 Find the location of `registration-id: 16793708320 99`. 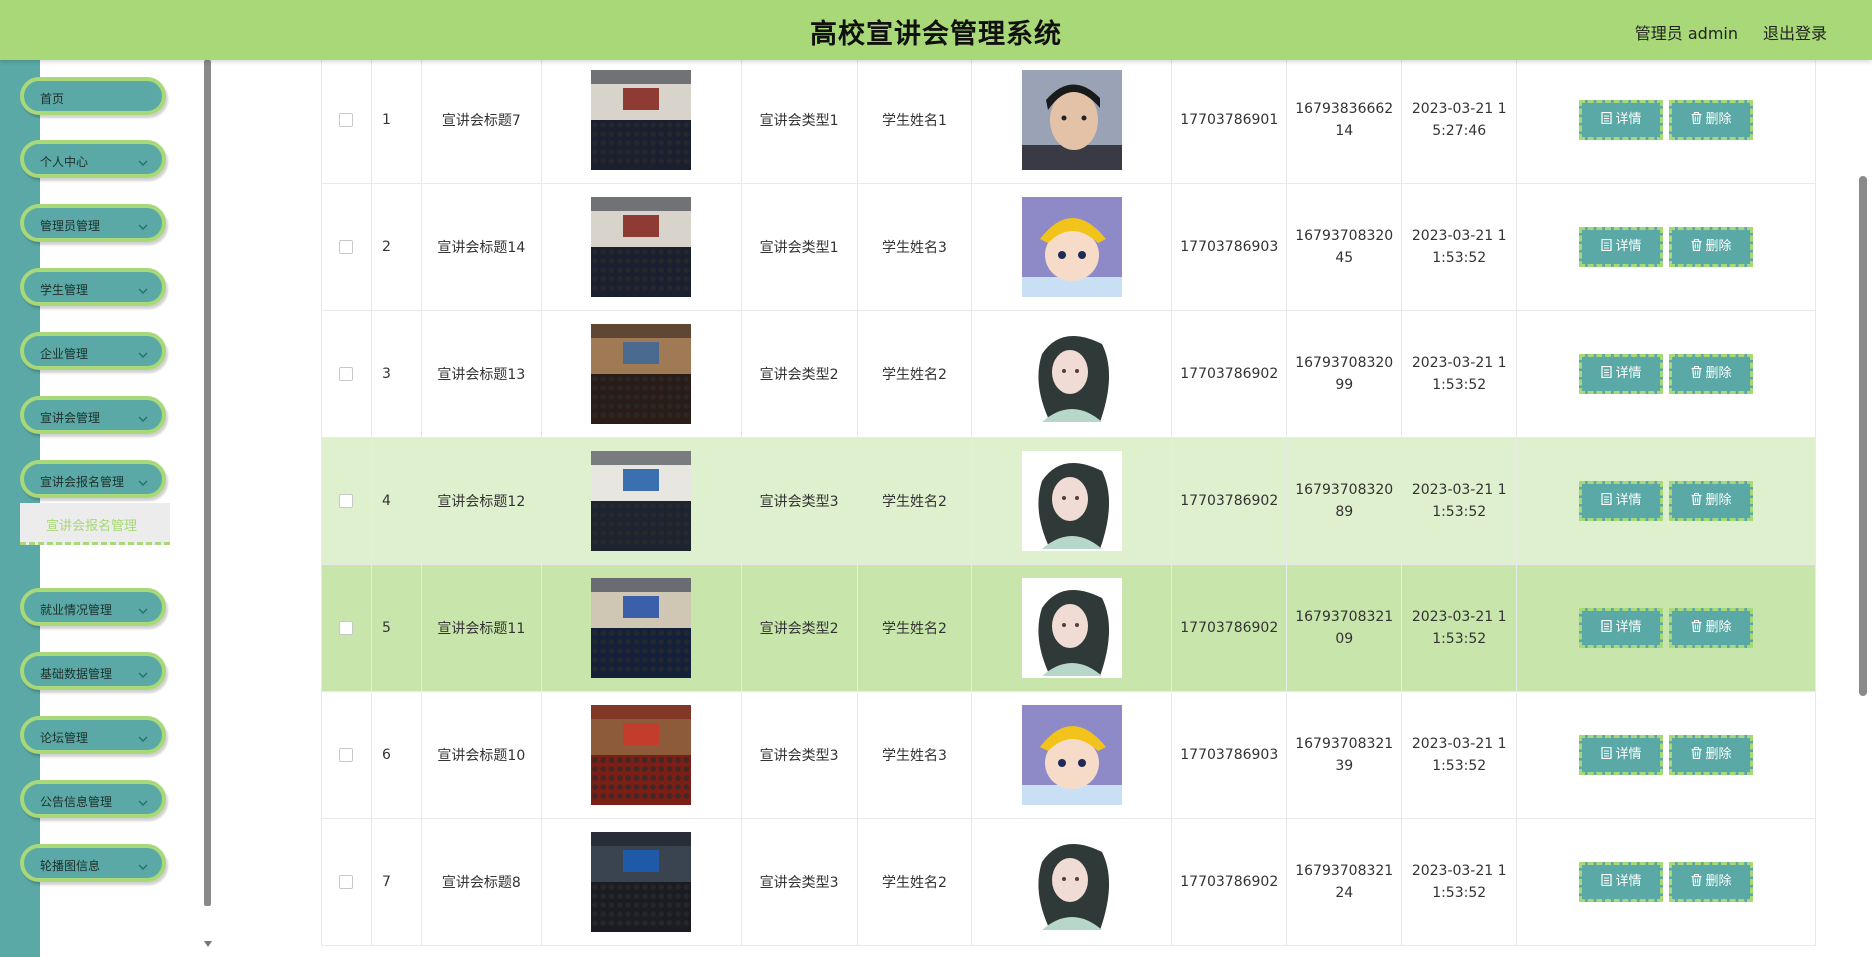

registration-id: 16793708320 99 is located at coordinates (1344, 374).